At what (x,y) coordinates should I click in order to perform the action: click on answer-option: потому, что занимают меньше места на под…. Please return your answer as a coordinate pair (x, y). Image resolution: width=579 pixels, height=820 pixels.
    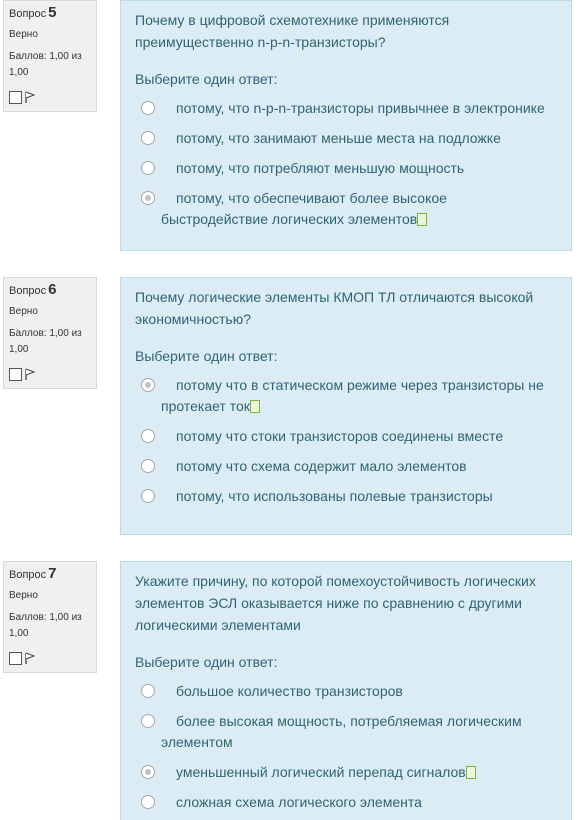
    Looking at the image, I should click on (346, 138).